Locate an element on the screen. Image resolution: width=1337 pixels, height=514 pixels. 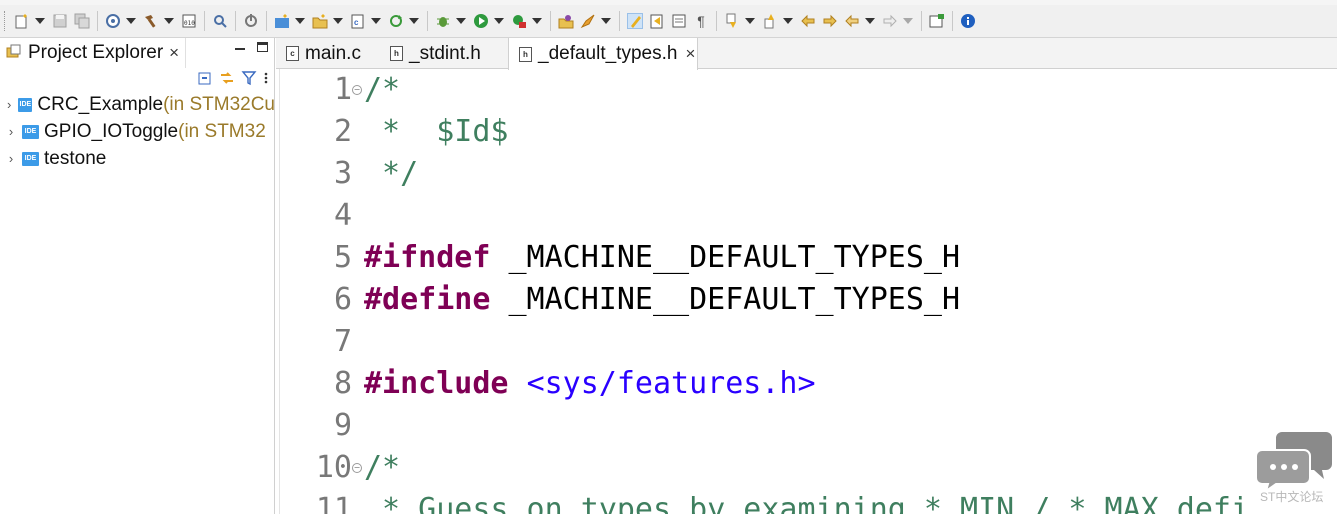
watermark-text: ST中文论坛 is located at coordinates (1292, 497).